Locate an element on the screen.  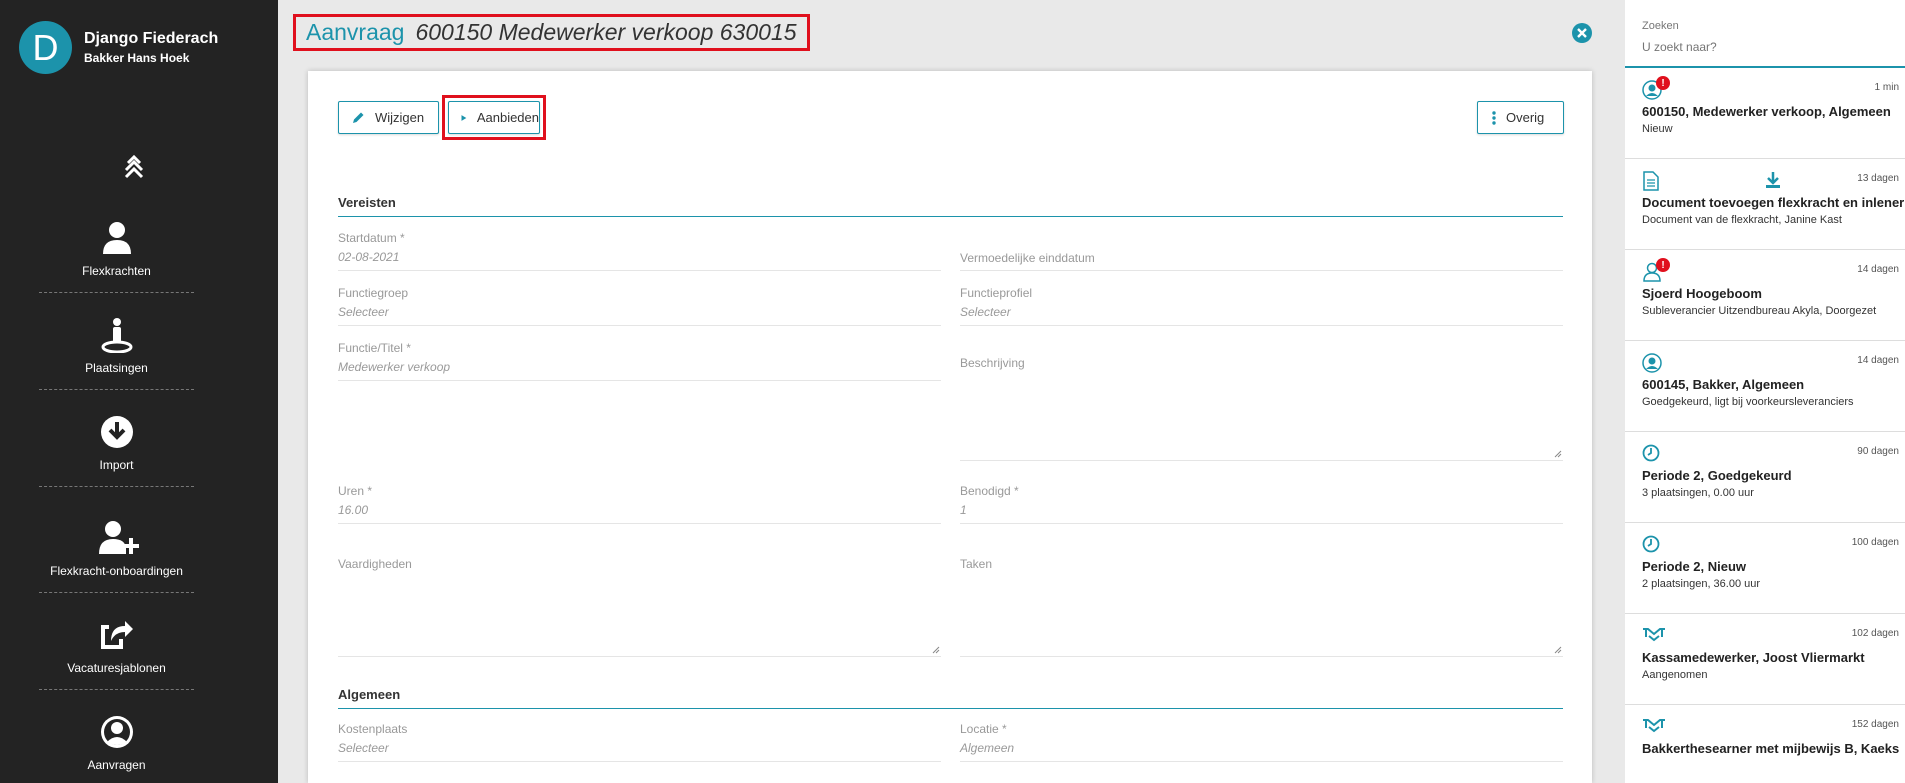
person-icon is located at coordinates (117, 238).